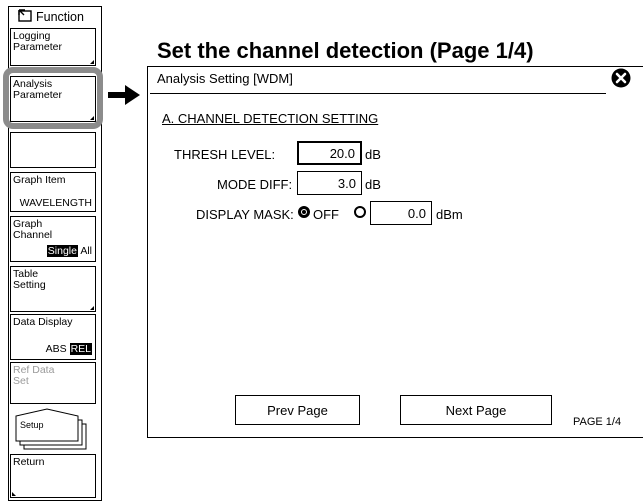 Image resolution: width=643 pixels, height=502 pixels. What do you see at coordinates (53, 429) in the screenshot?
I see `setup-softkey: Setup` at bounding box center [53, 429].